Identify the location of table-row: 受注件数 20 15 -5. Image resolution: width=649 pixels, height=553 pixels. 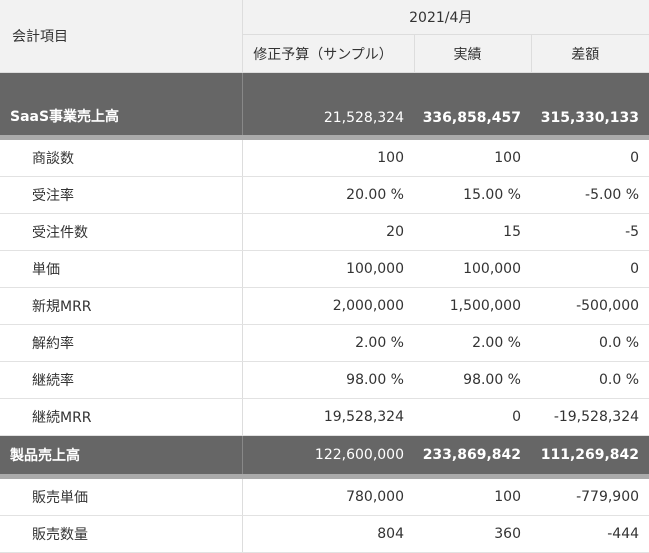
(324, 232).